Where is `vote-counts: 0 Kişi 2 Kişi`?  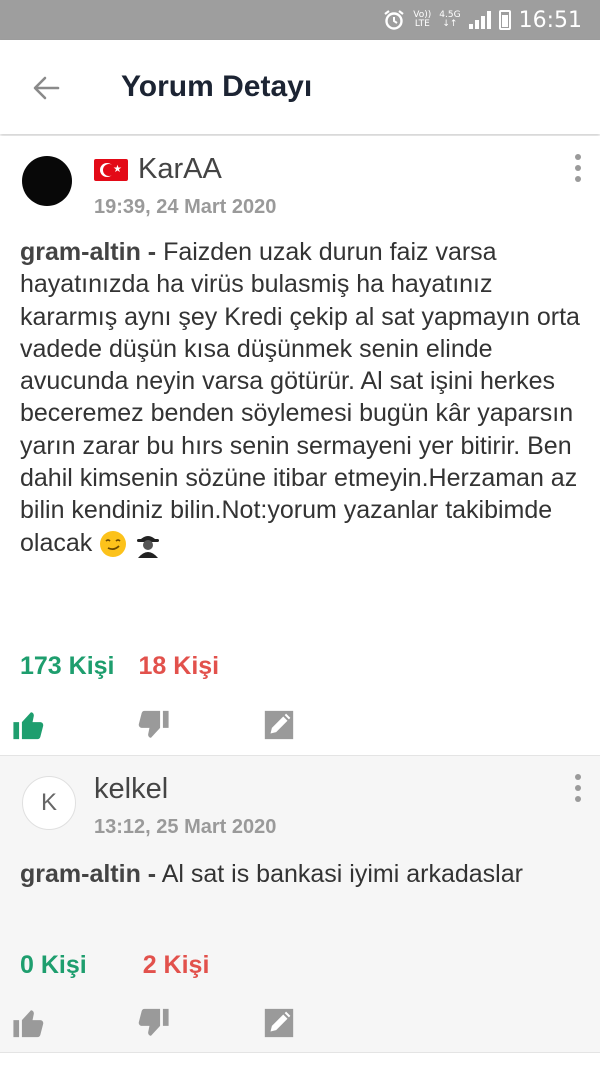
vote-counts: 0 Kişi 2 Kişi is located at coordinates (114, 965).